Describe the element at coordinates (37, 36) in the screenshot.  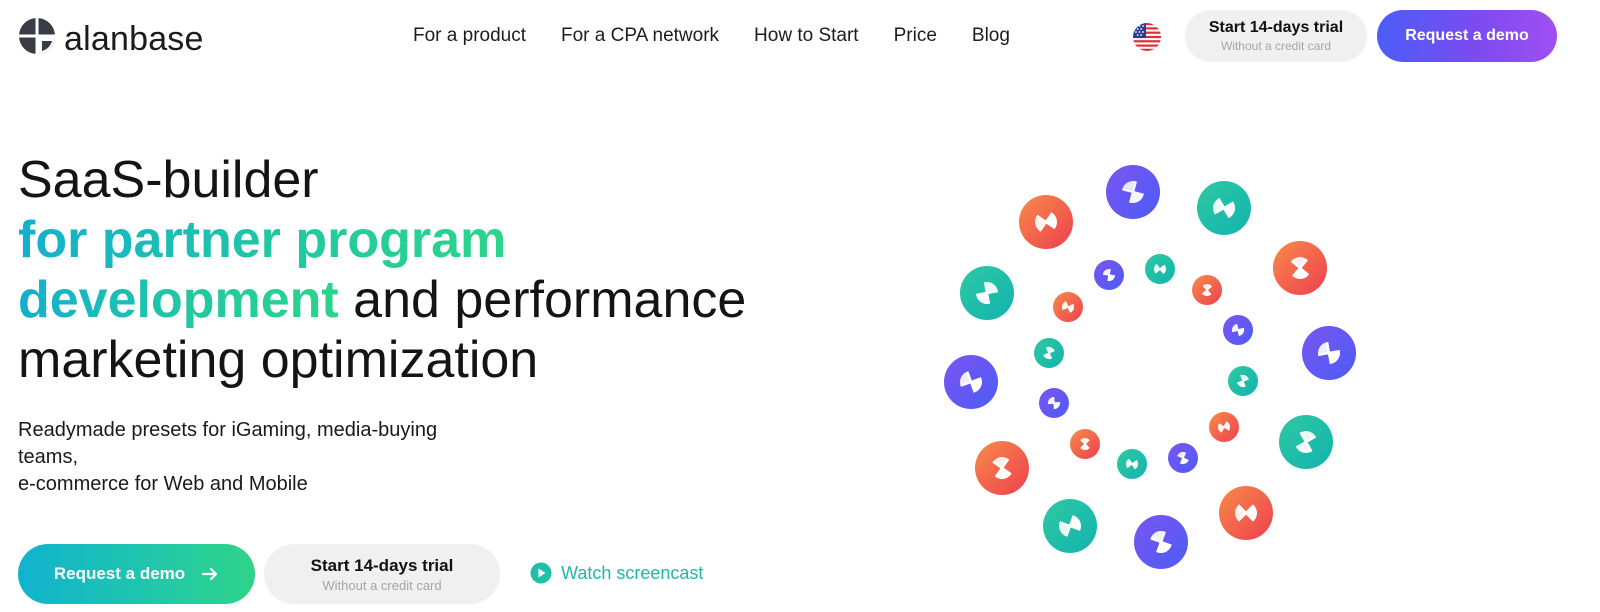
I see `alanbase-logo-icon` at that location.